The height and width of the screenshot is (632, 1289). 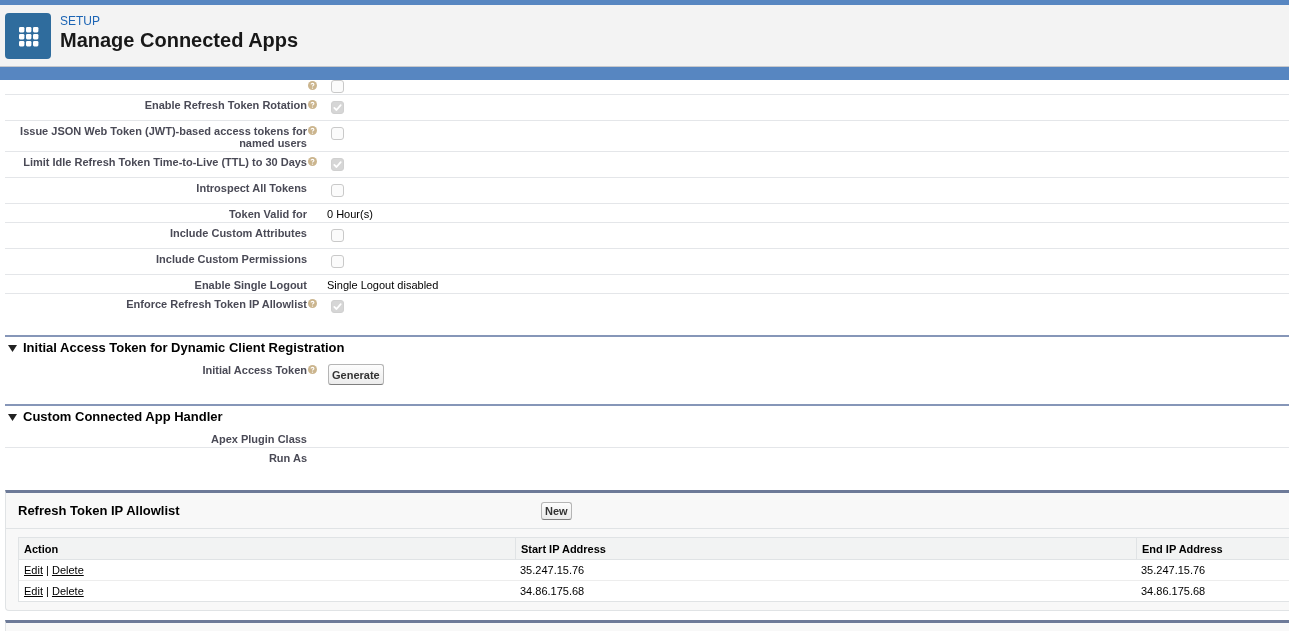 I want to click on column-header: End IP Address, so click(x=1182, y=549).